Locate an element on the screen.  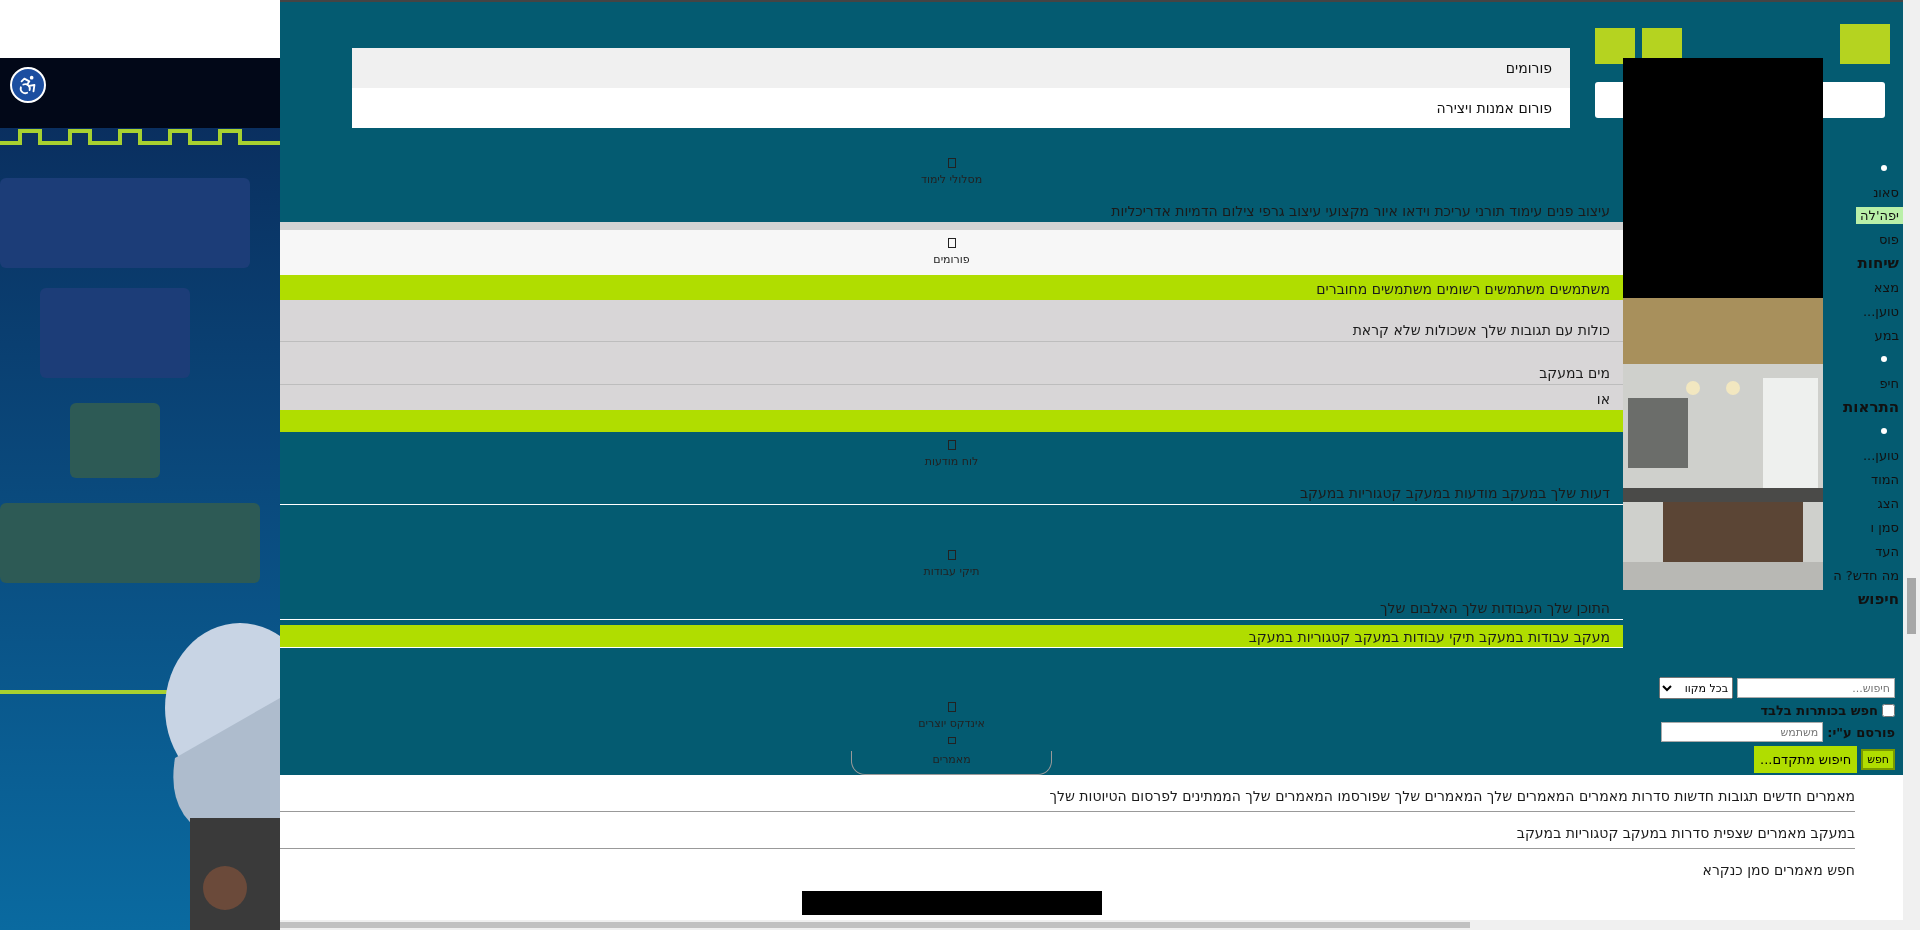
nav-link: אינדקס יוצרים is located at coordinates (951, 723).